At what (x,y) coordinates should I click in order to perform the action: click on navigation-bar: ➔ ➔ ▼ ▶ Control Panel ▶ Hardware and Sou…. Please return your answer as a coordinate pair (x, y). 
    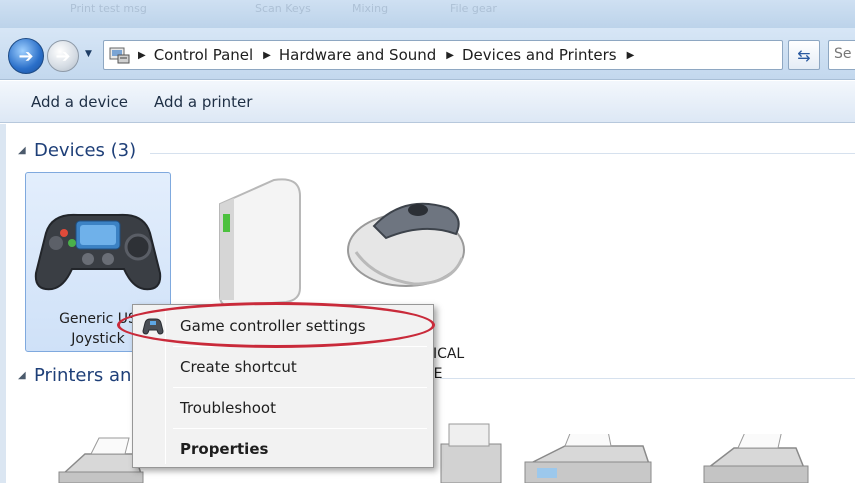
    Looking at the image, I should click on (427, 54).